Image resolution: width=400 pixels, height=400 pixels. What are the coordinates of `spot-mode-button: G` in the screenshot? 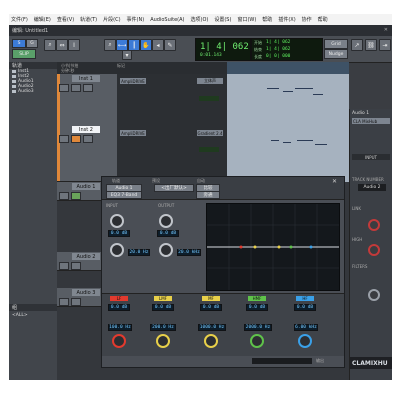 It's located at (32, 43).